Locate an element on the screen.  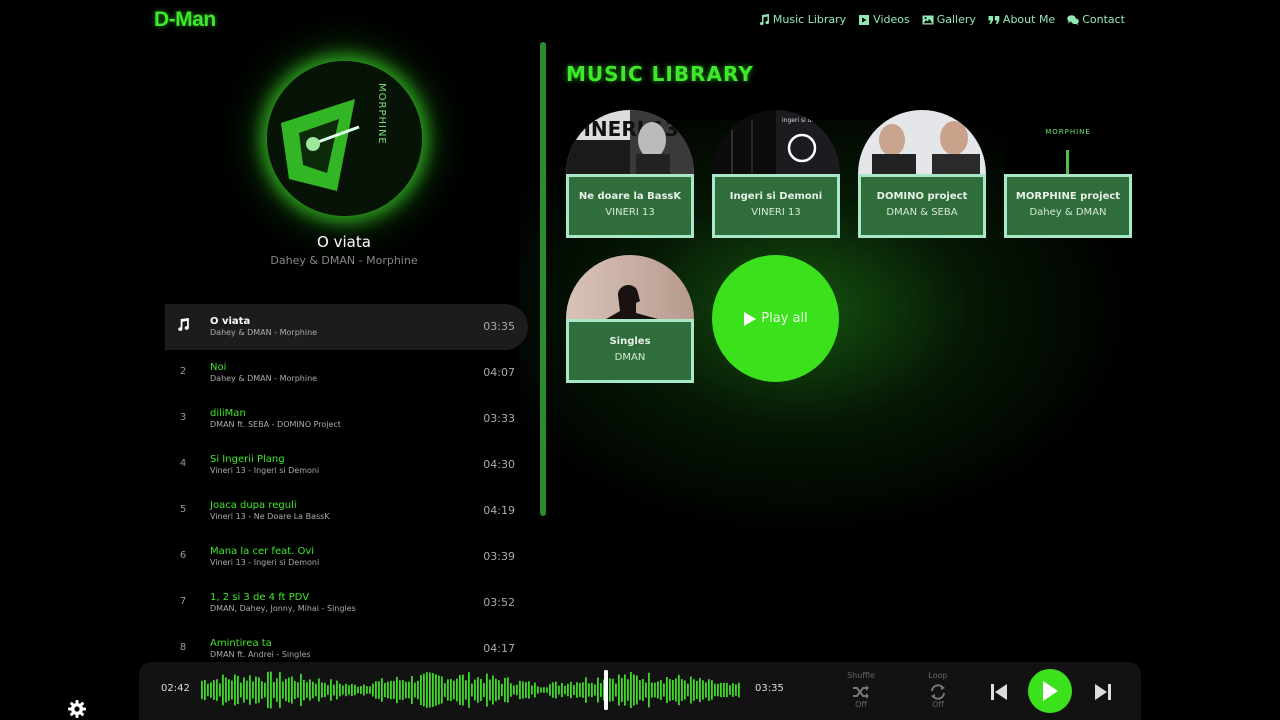
album-card-domino-project: DOMINO project DMAN & SEBA is located at coordinates (922, 174).